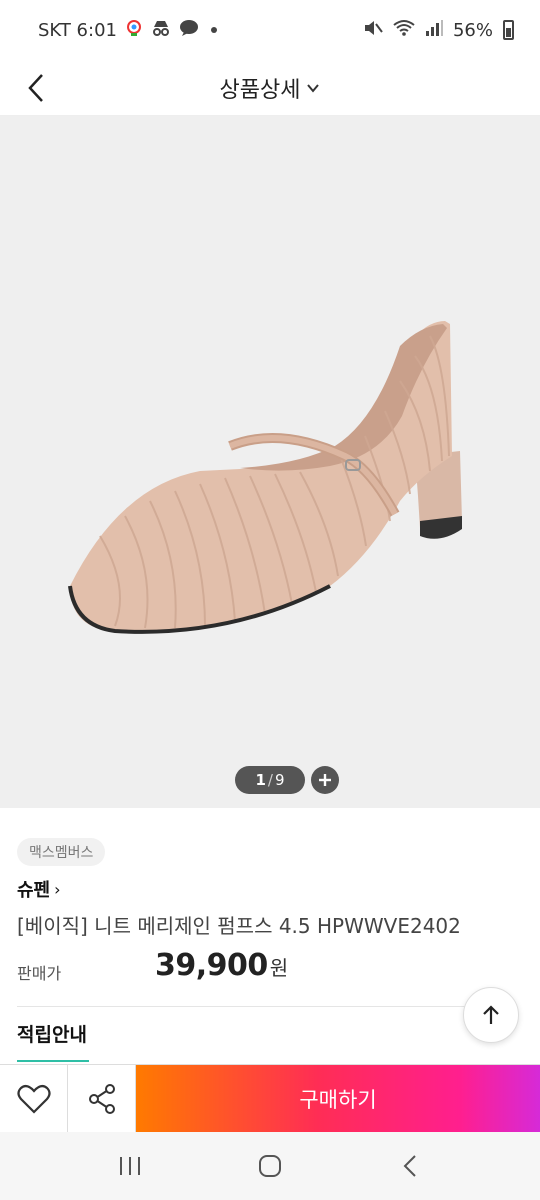 The height and width of the screenshot is (1200, 540). I want to click on app-header: 상품상세, so click(270, 88).